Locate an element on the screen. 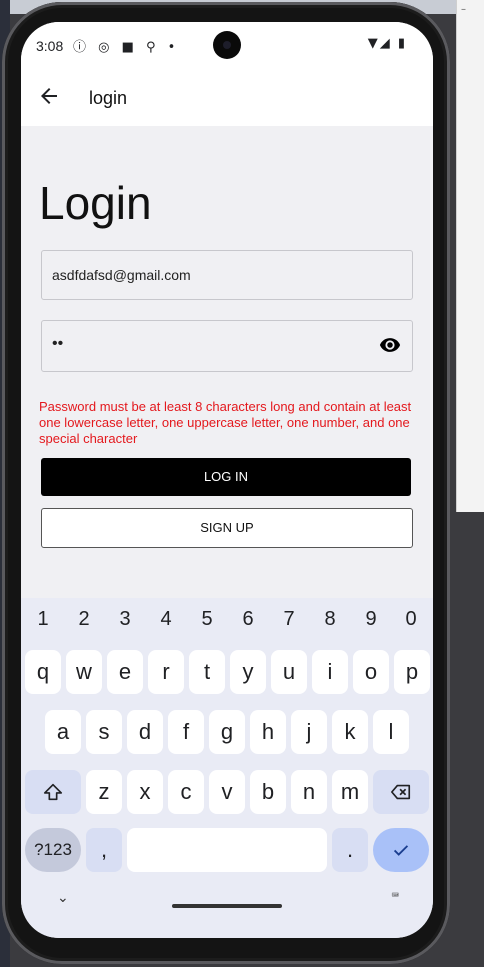  key-n: n is located at coordinates (309, 792).